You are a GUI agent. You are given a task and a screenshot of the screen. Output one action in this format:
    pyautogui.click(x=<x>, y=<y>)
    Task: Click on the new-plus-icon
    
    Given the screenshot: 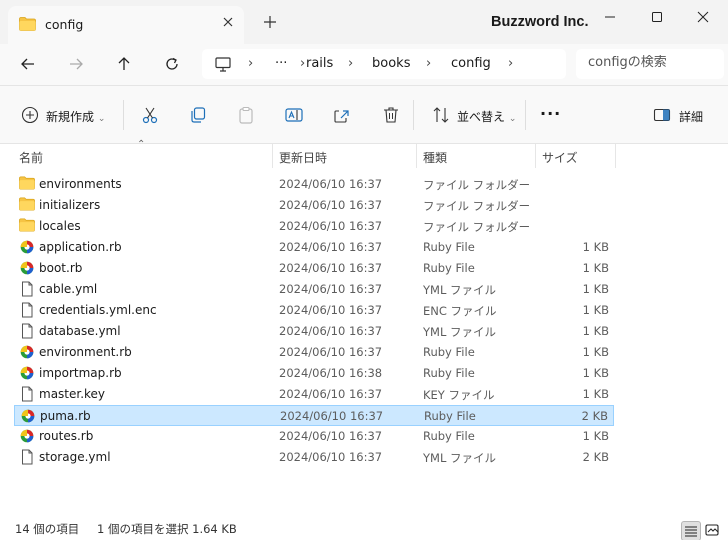 What is the action you would take?
    pyautogui.click(x=30, y=115)
    